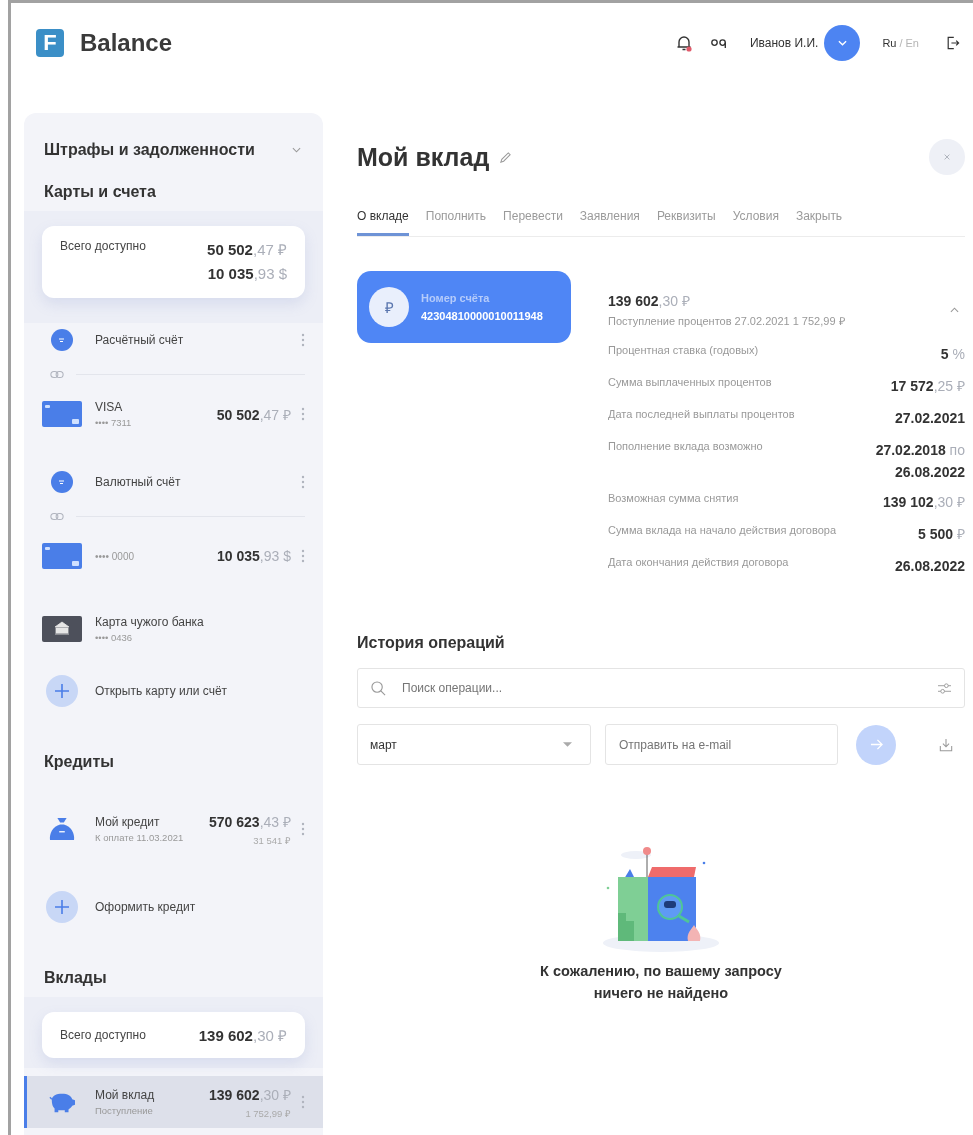 Image resolution: width=973 pixels, height=1135 pixels. Describe the element at coordinates (124, 1110) in the screenshot. I see `item-subtitle: Поступление` at that location.